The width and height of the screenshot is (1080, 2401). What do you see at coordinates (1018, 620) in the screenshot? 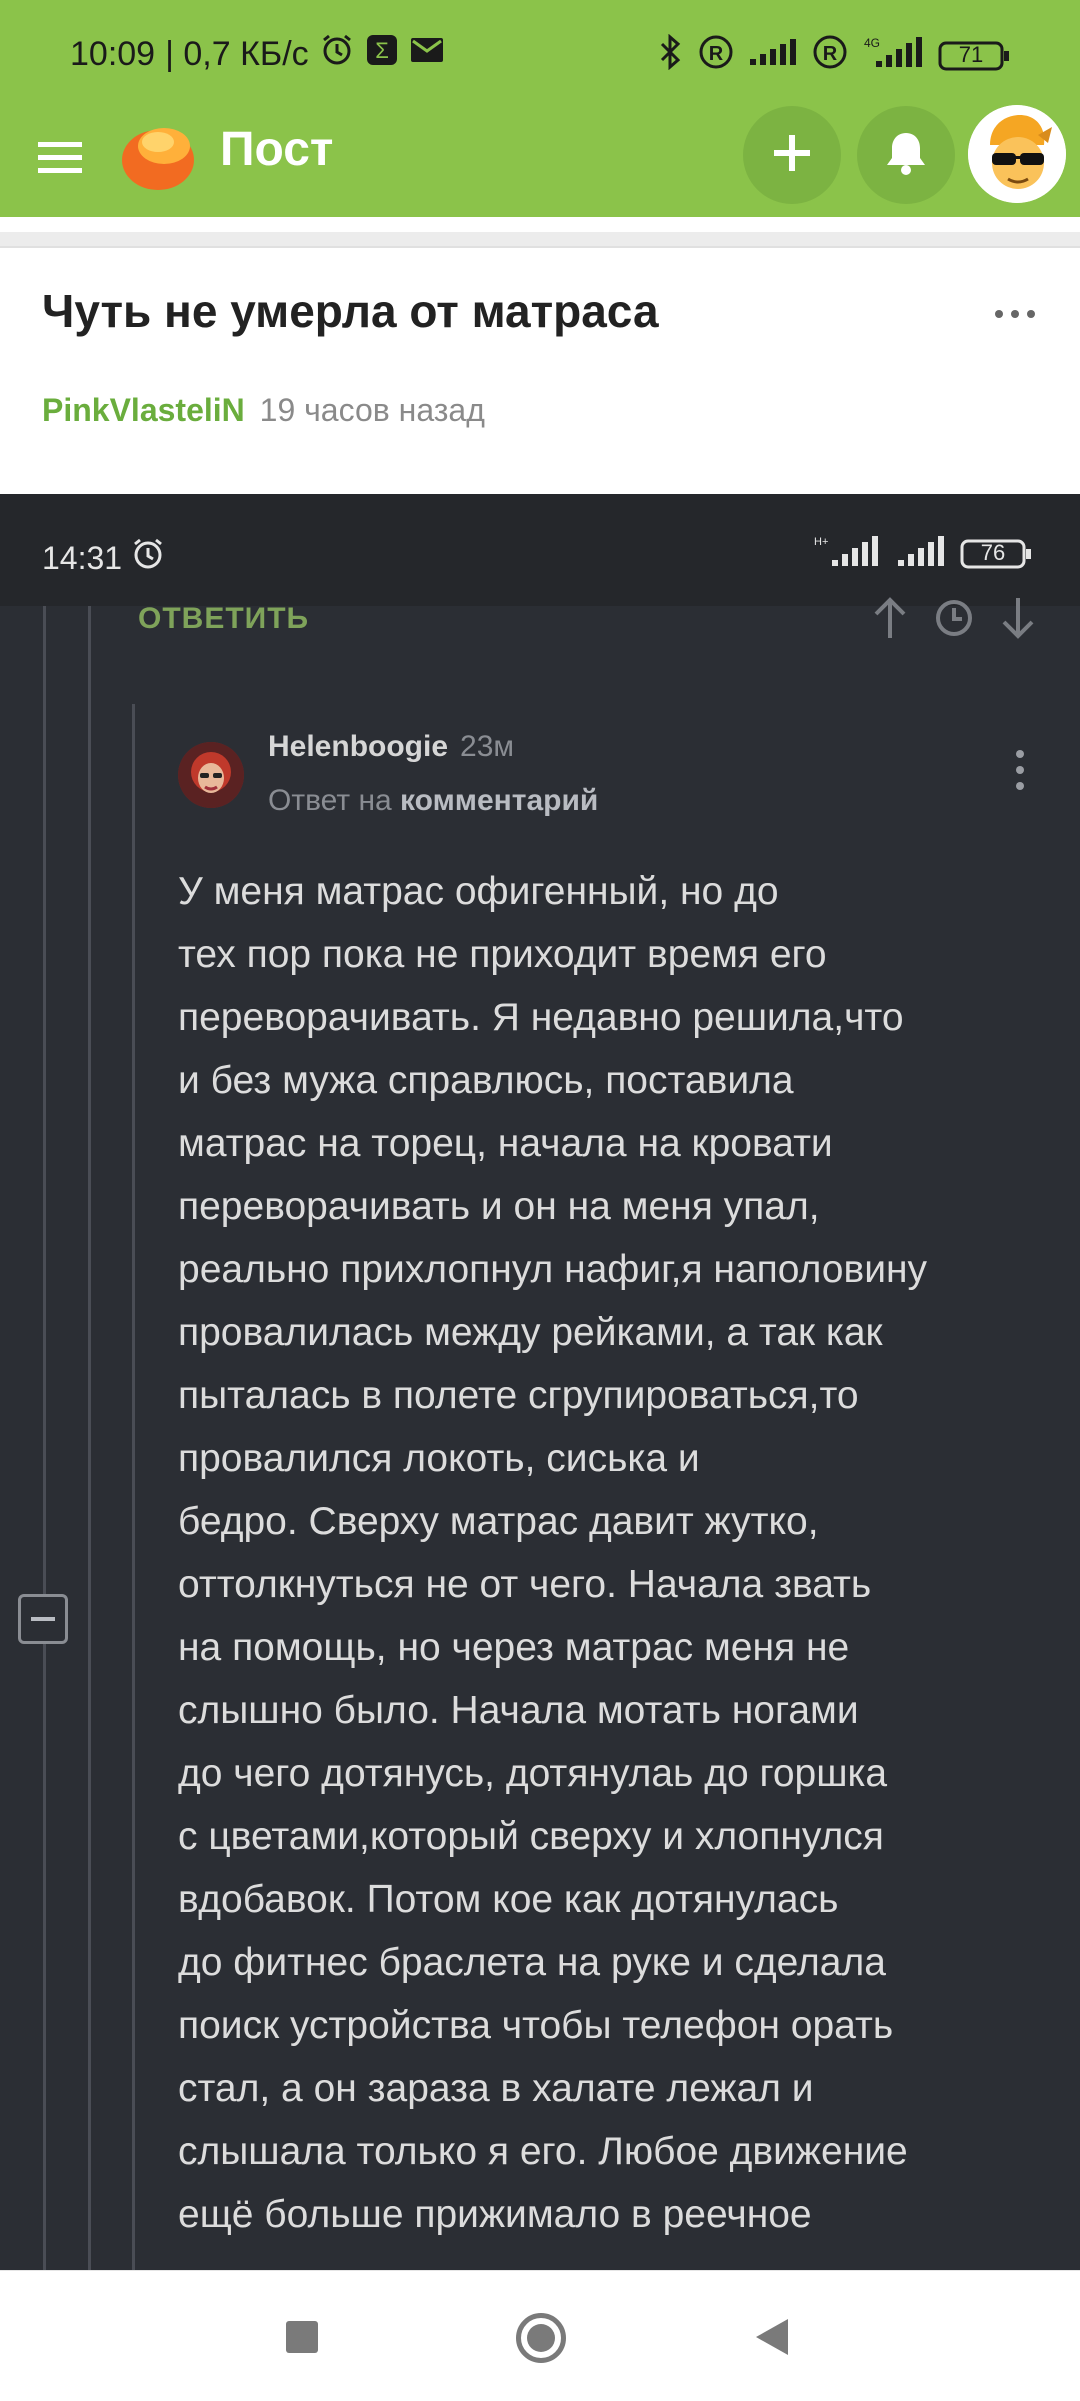
I see `arrow-down-icon` at bounding box center [1018, 620].